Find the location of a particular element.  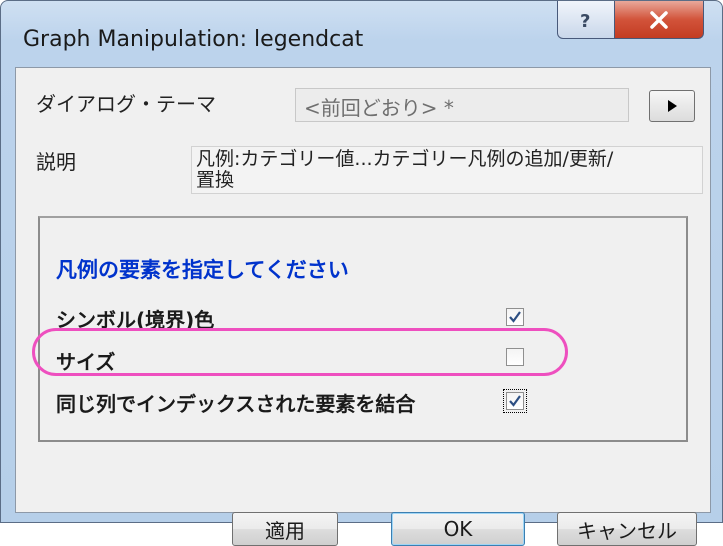

close-icon is located at coordinates (659, 19).